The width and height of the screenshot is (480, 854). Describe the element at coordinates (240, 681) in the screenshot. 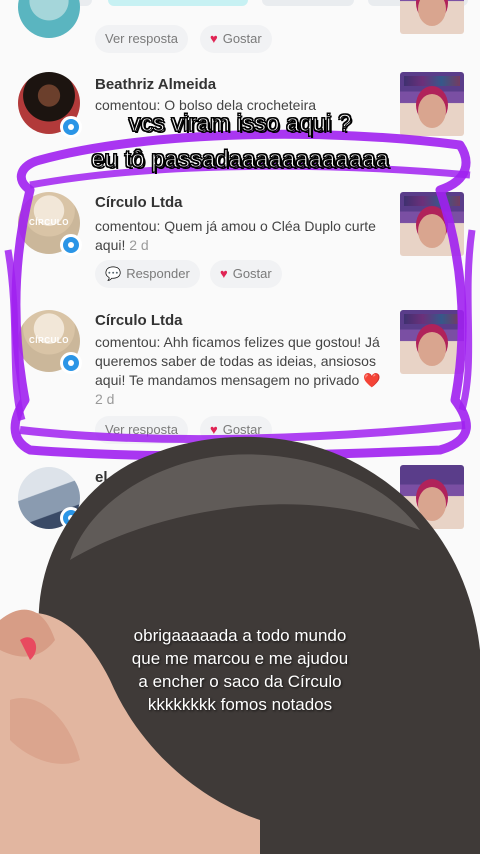

I see `overlay-caption-line: a encher o saco da Círculo` at that location.